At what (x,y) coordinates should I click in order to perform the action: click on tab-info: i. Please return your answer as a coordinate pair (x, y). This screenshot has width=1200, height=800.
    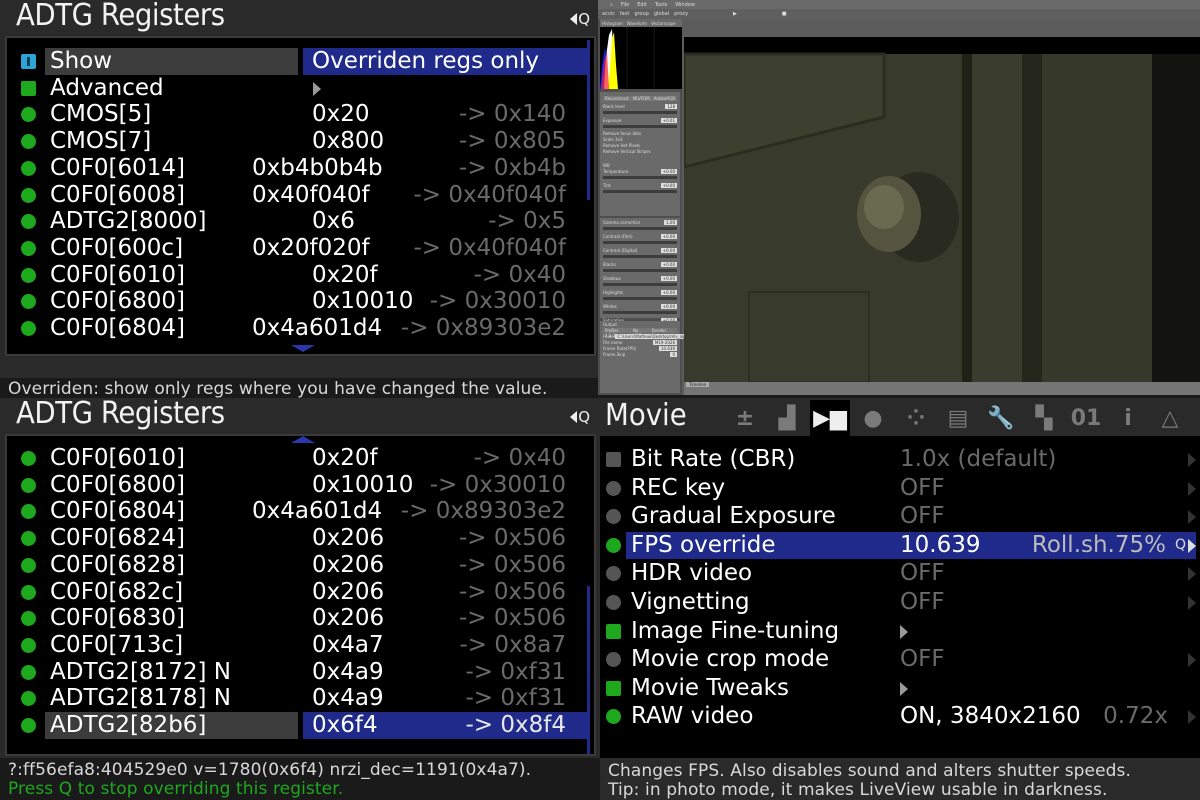
    Looking at the image, I should click on (1128, 418).